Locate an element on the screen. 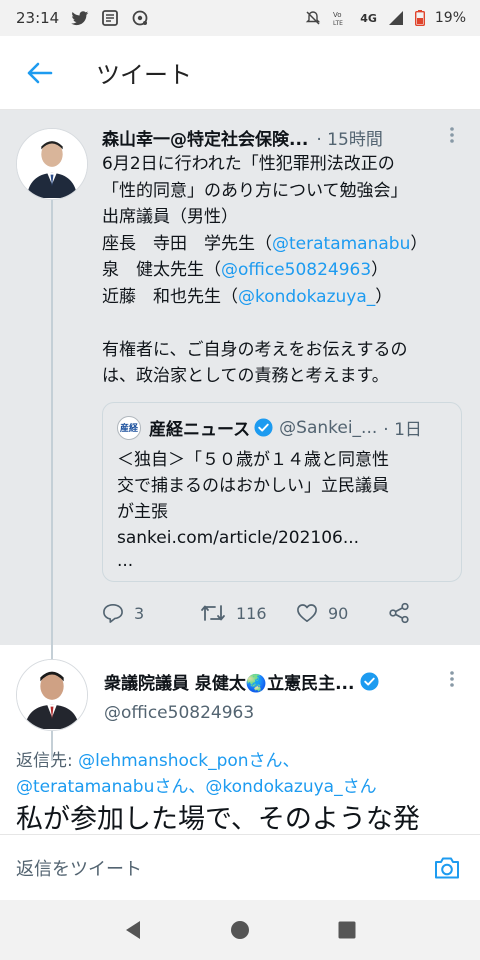  tweet-time: · 15時間 is located at coordinates (349, 137).